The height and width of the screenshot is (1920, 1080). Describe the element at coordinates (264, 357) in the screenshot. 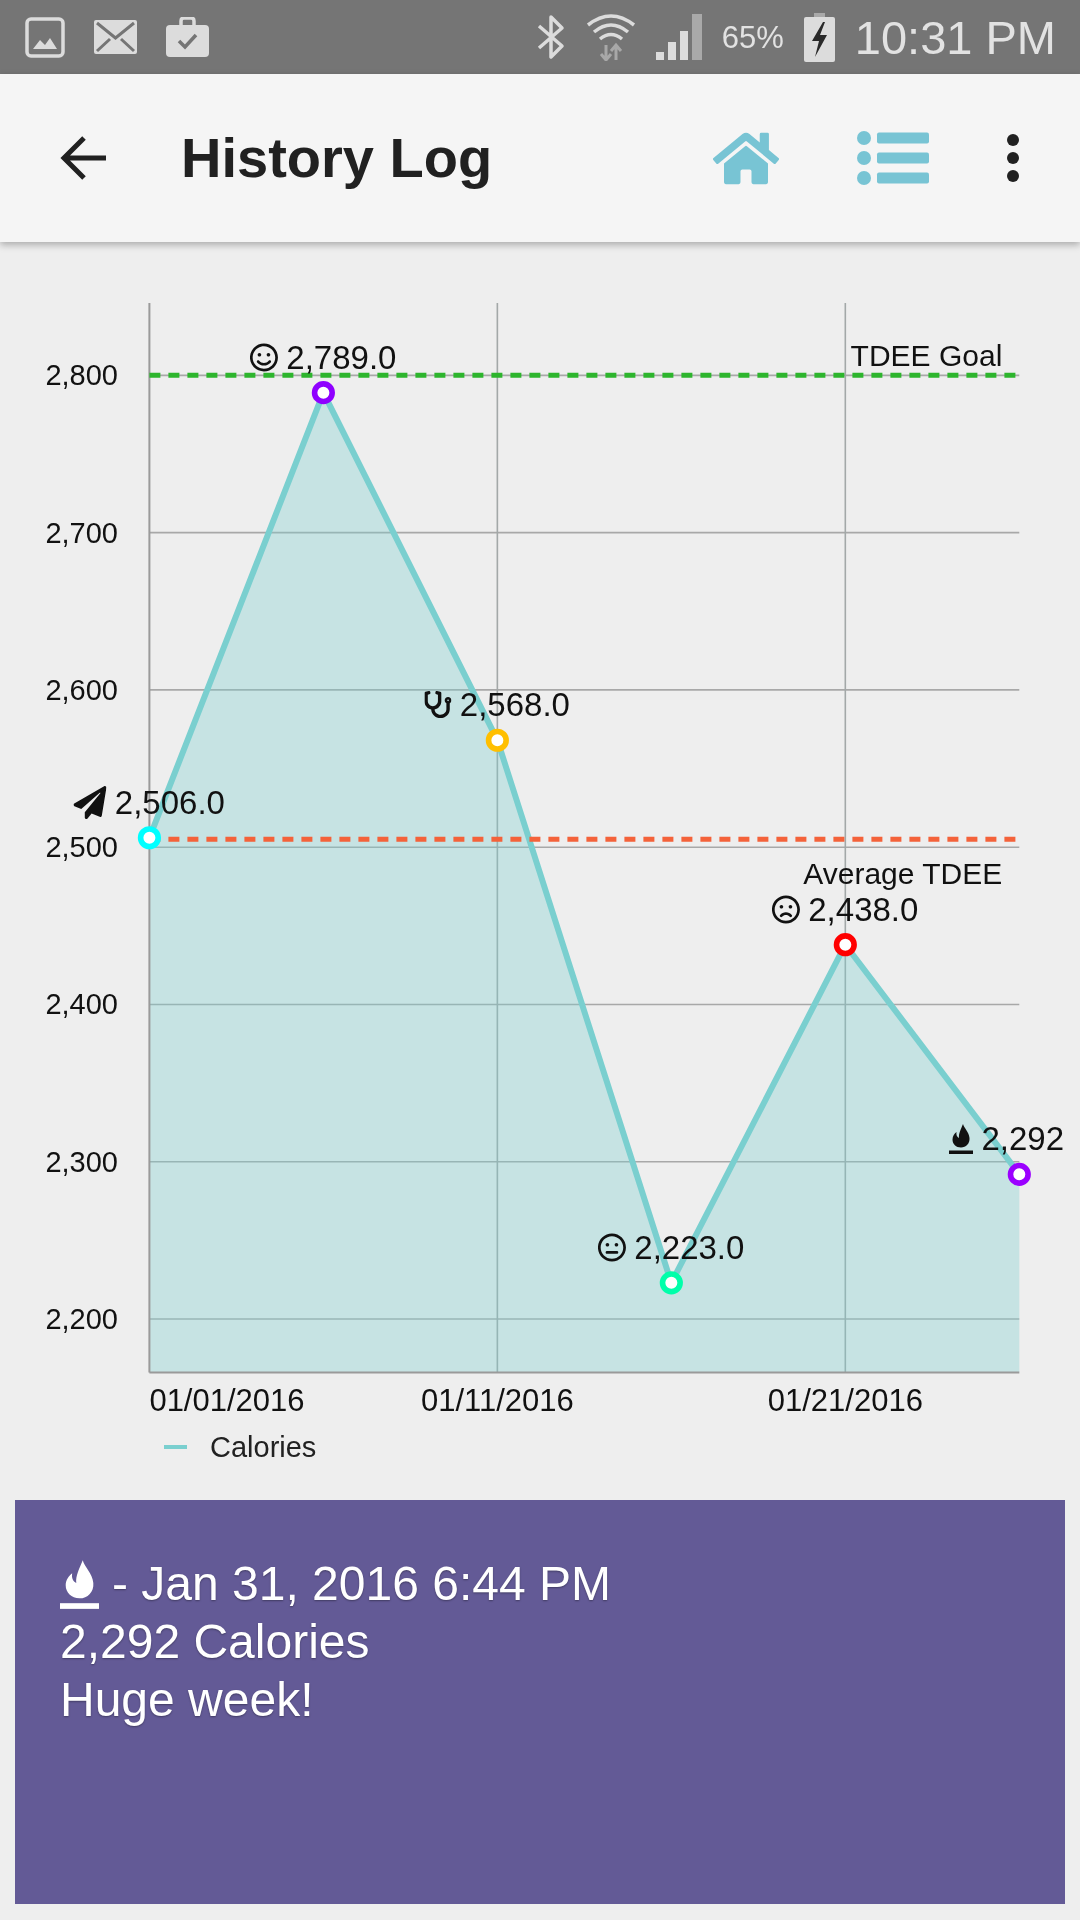

I see `smiley-face-icon` at that location.